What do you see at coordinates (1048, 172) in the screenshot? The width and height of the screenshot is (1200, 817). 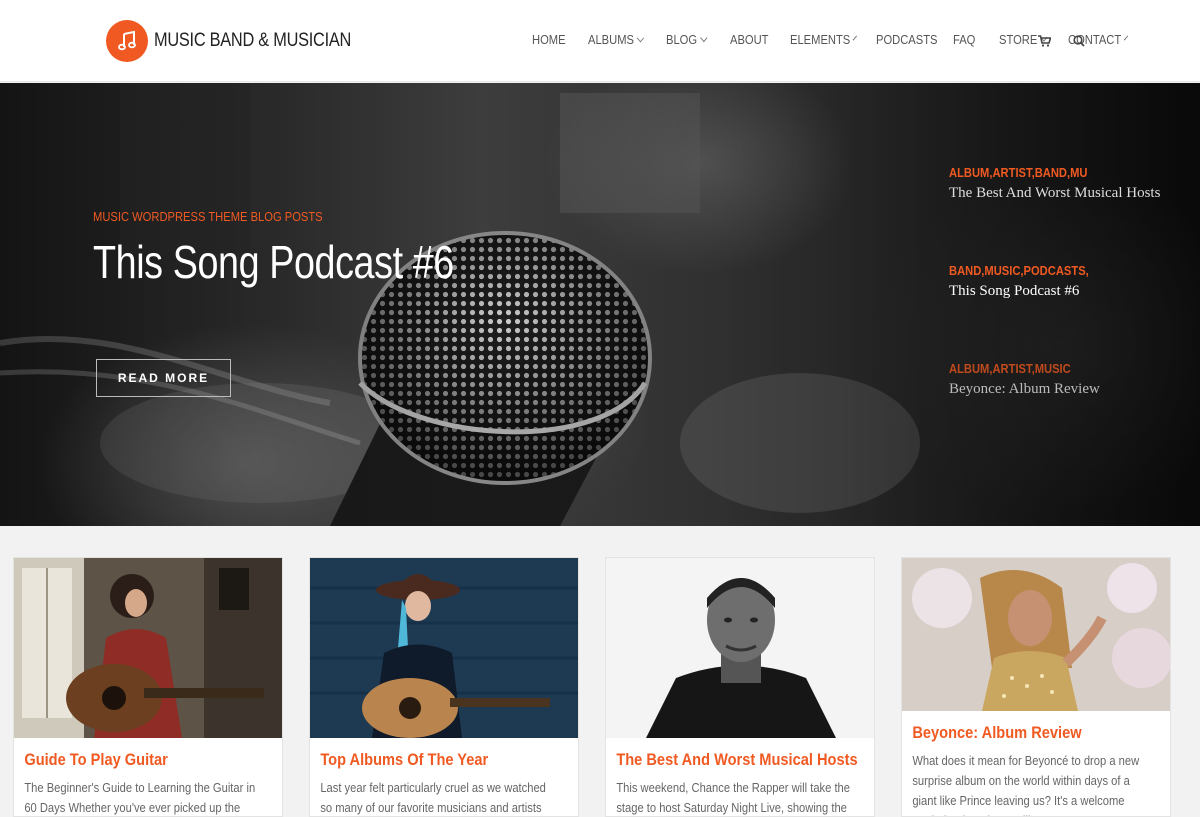 I see `side-post-categories: ALBUM,ARTIST,BAND,MU` at bounding box center [1048, 172].